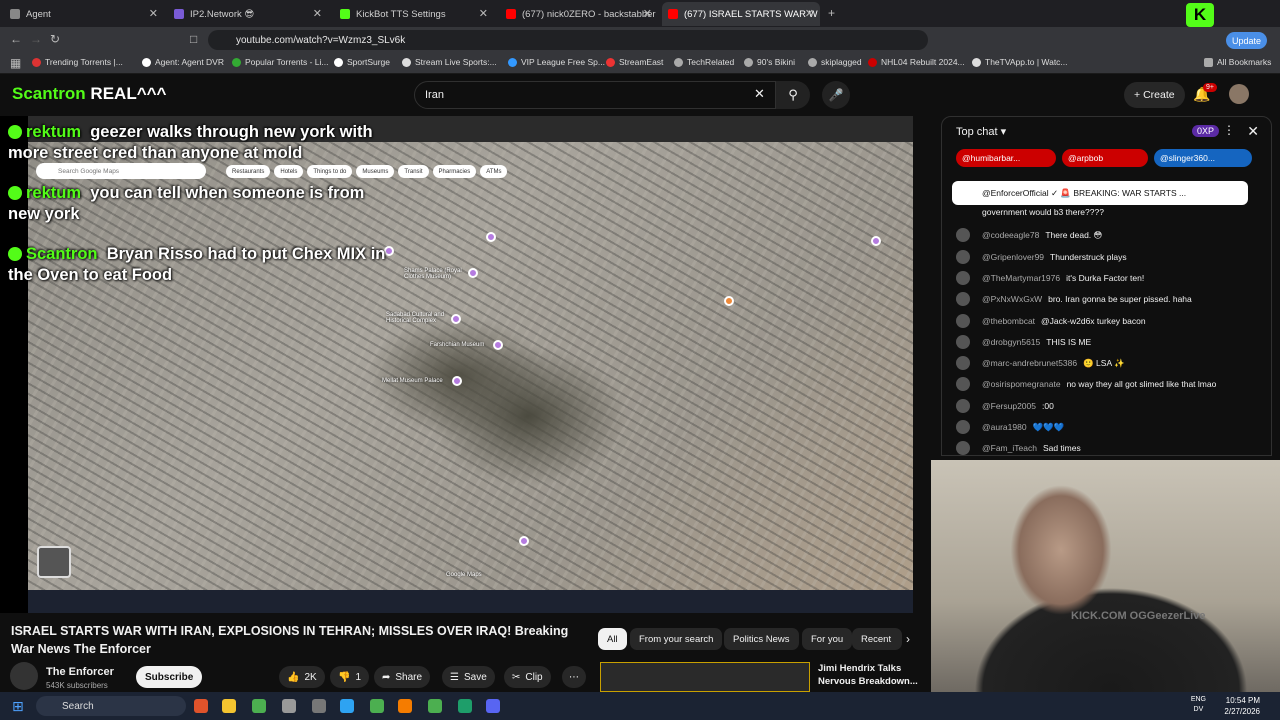 This screenshot has height=720, width=1280. Describe the element at coordinates (15, 63) in the screenshot. I see `apps-icon: ▦` at that location.